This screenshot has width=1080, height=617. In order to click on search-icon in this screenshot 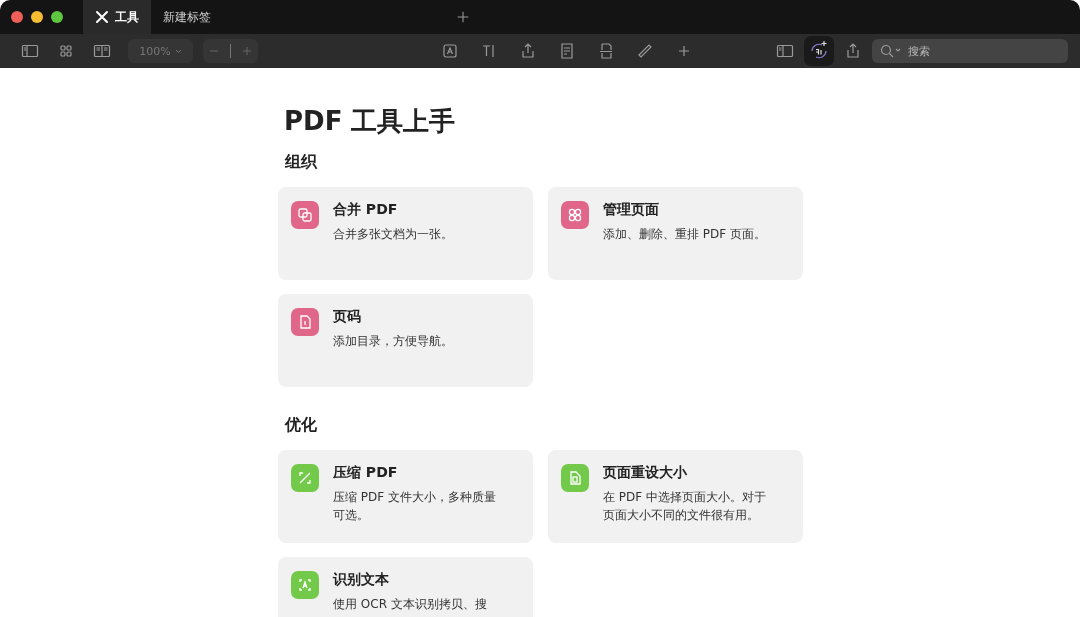, I will do `click(891, 51)`.